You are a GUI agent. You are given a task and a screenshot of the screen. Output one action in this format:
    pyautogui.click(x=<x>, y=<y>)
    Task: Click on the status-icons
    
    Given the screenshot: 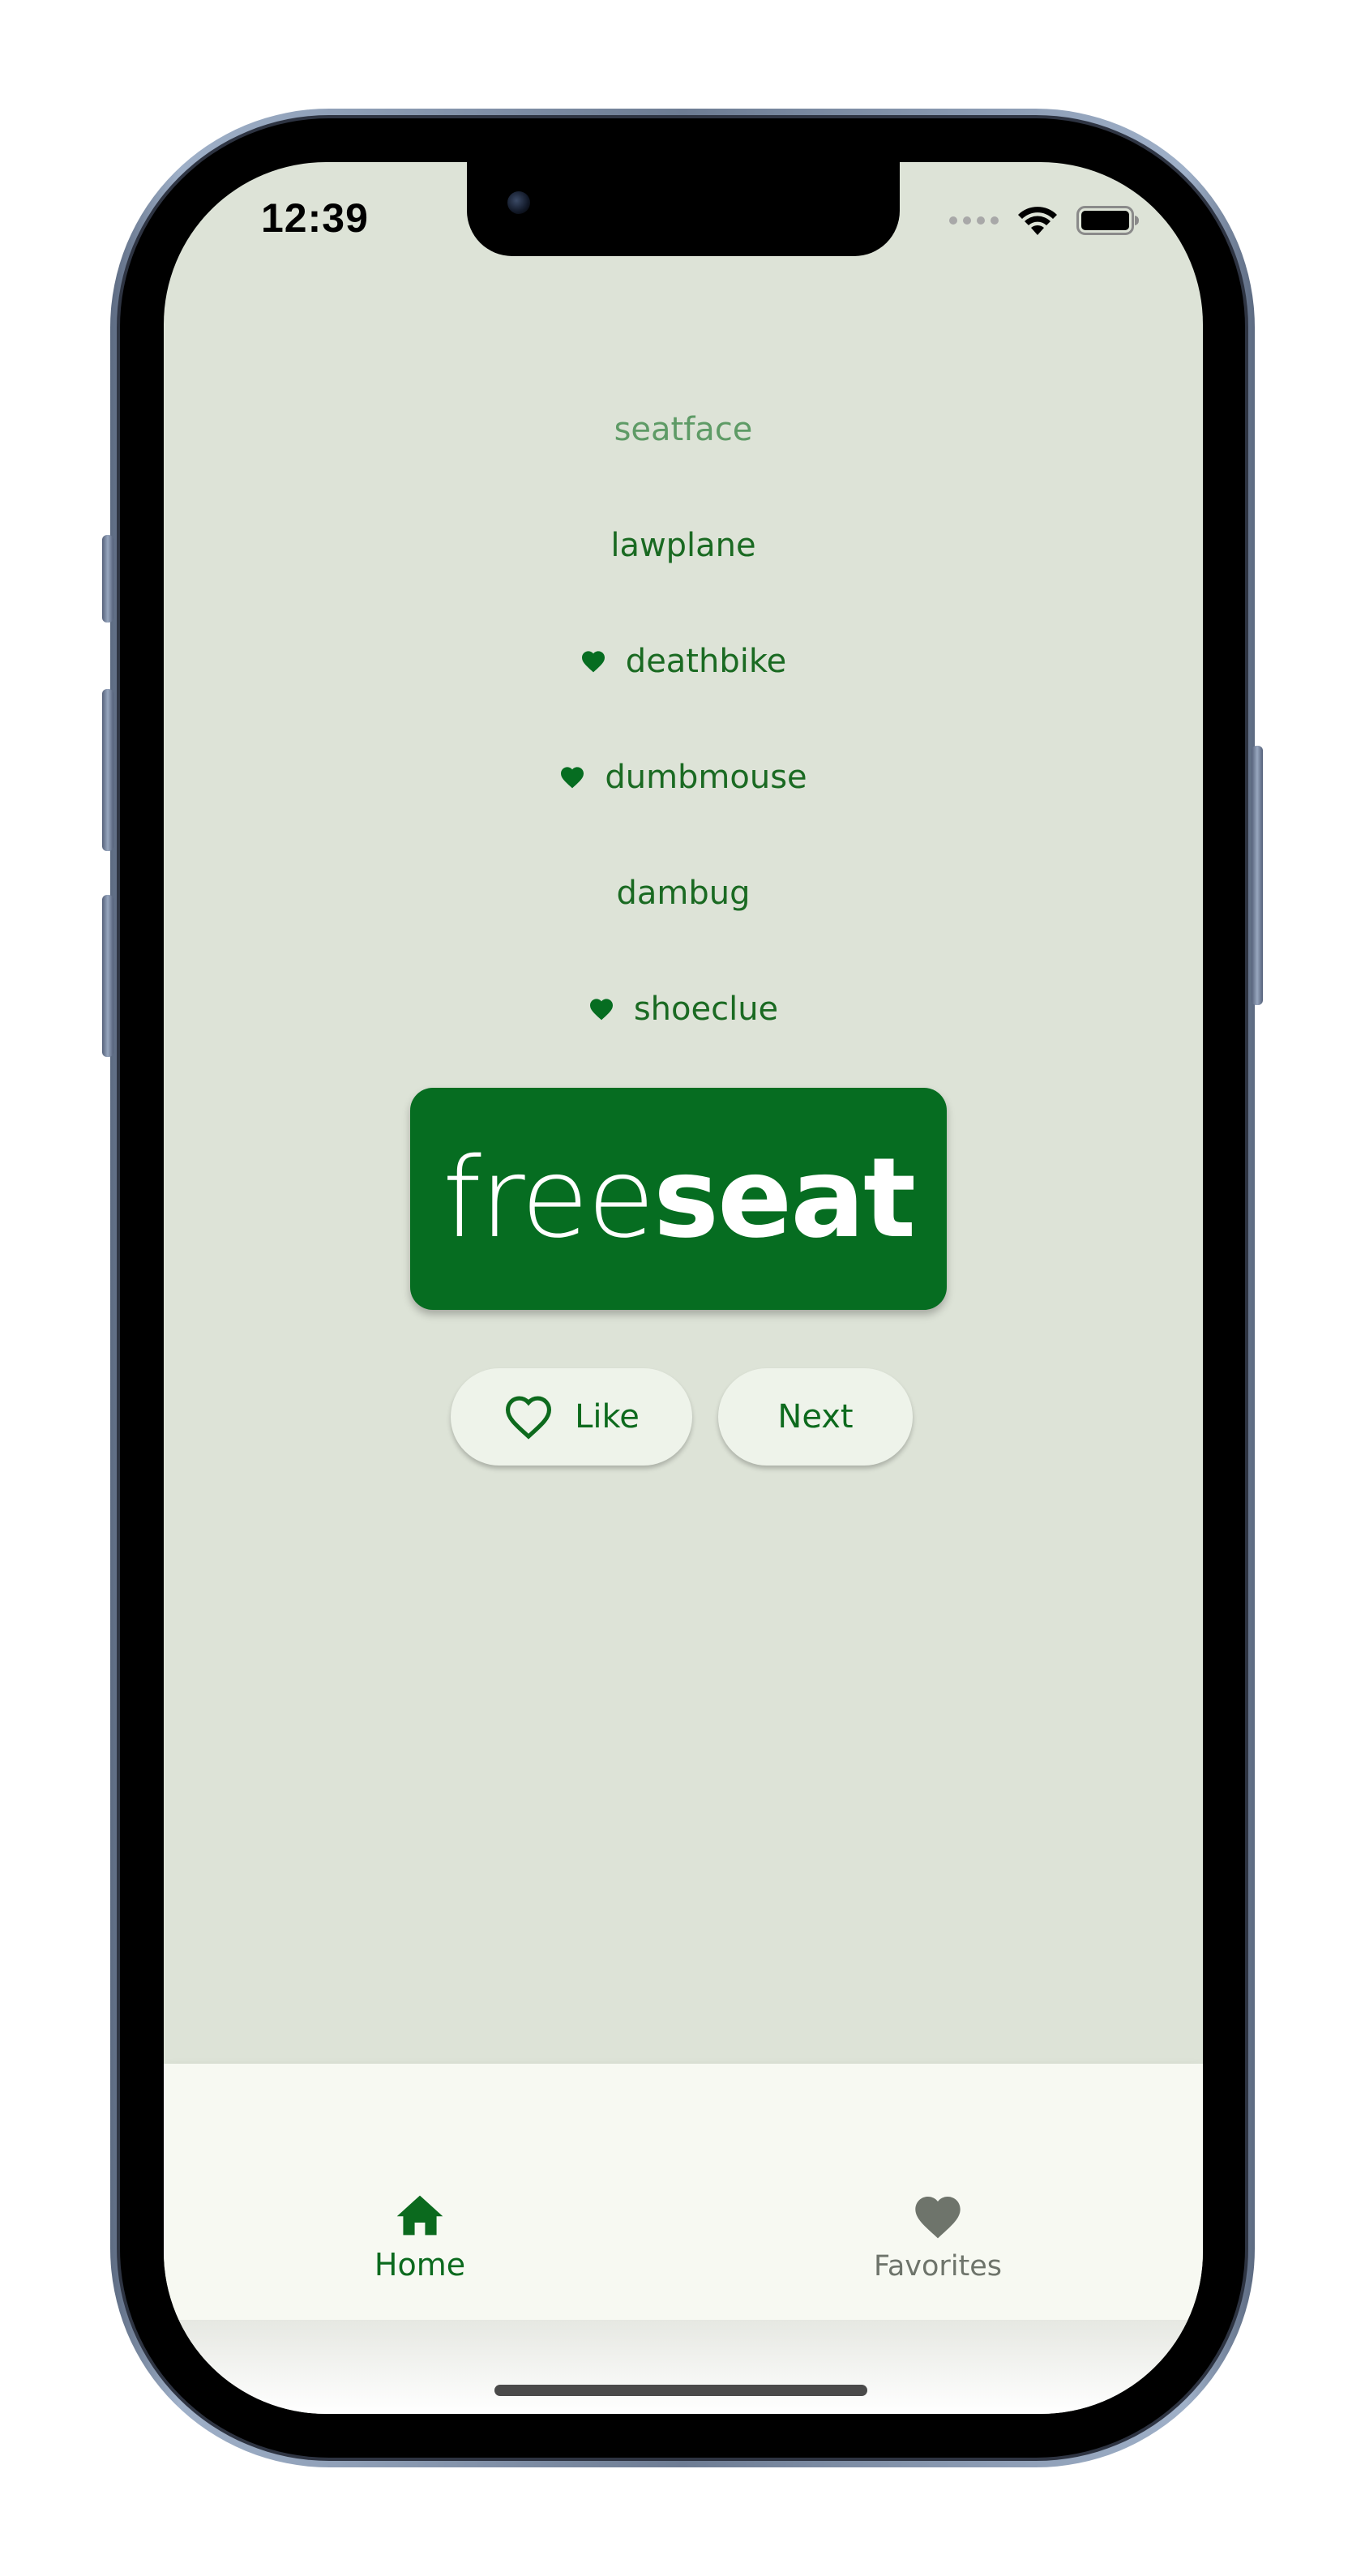 What is the action you would take?
    pyautogui.click(x=1044, y=220)
    